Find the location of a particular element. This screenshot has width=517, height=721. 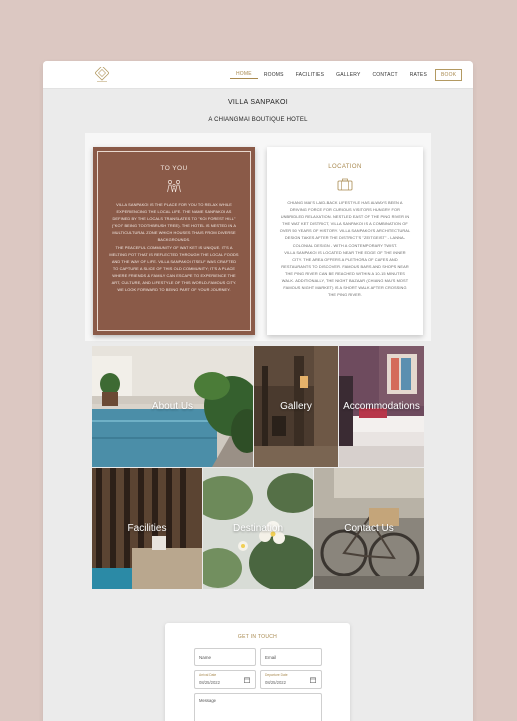

tile-gallery-label: Gallery is located at coordinates (296, 406).